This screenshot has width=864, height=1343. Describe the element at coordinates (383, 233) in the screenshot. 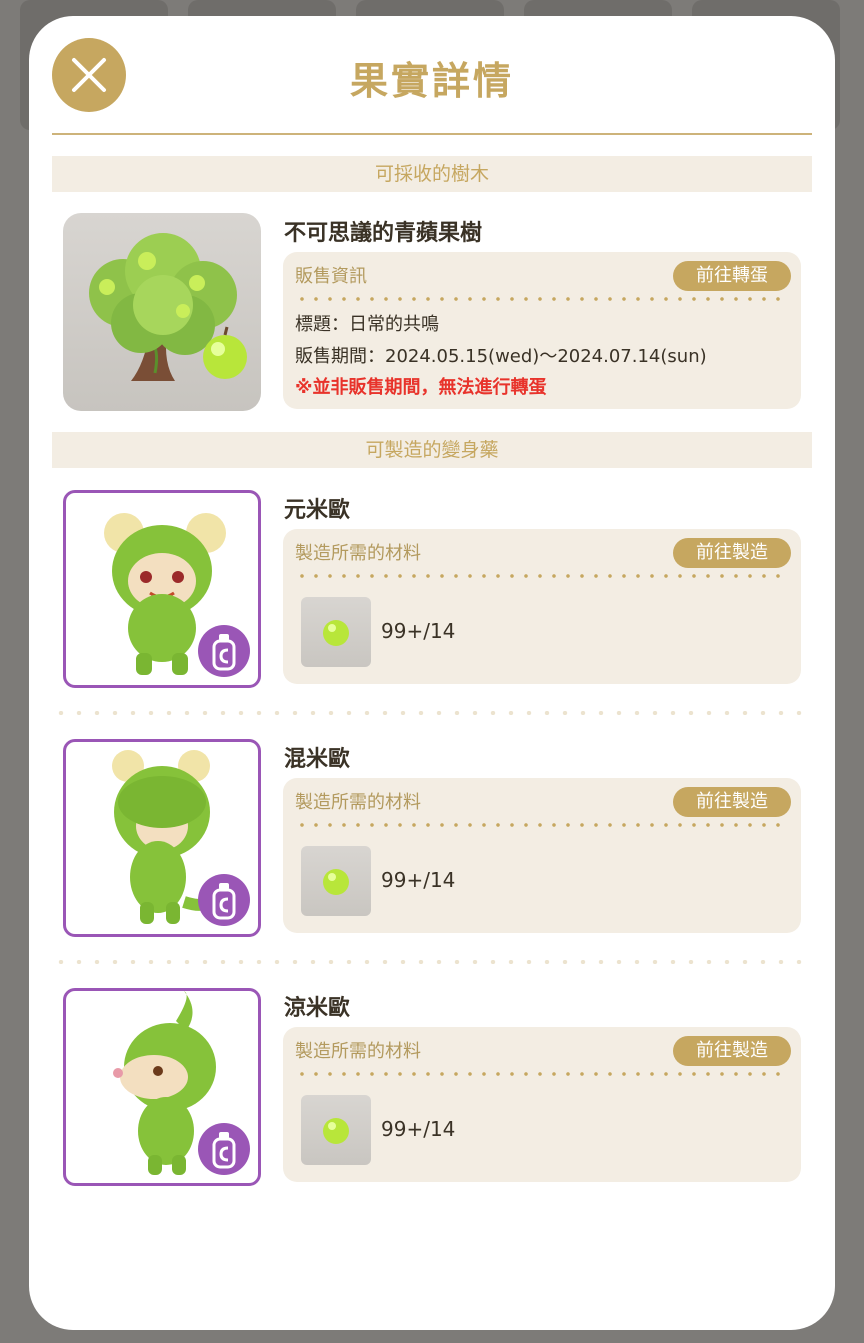

I see `tree-name: 不可思議的青蘋果樹` at that location.